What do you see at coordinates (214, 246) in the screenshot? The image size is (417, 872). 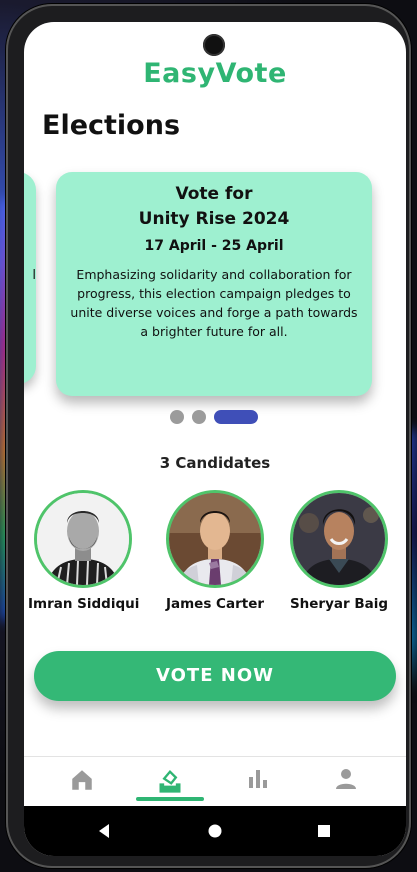 I see `election-dates: 17 April - 25 April` at bounding box center [214, 246].